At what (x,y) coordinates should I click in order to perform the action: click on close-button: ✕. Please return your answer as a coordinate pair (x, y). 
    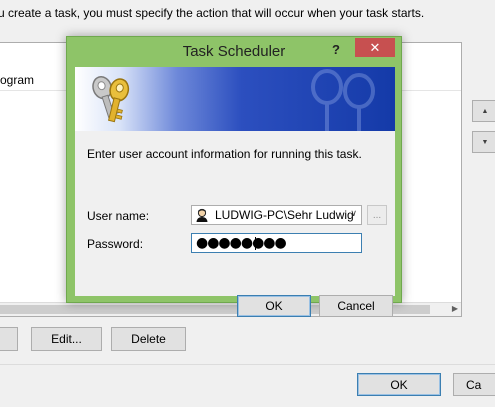
    Looking at the image, I should click on (375, 47).